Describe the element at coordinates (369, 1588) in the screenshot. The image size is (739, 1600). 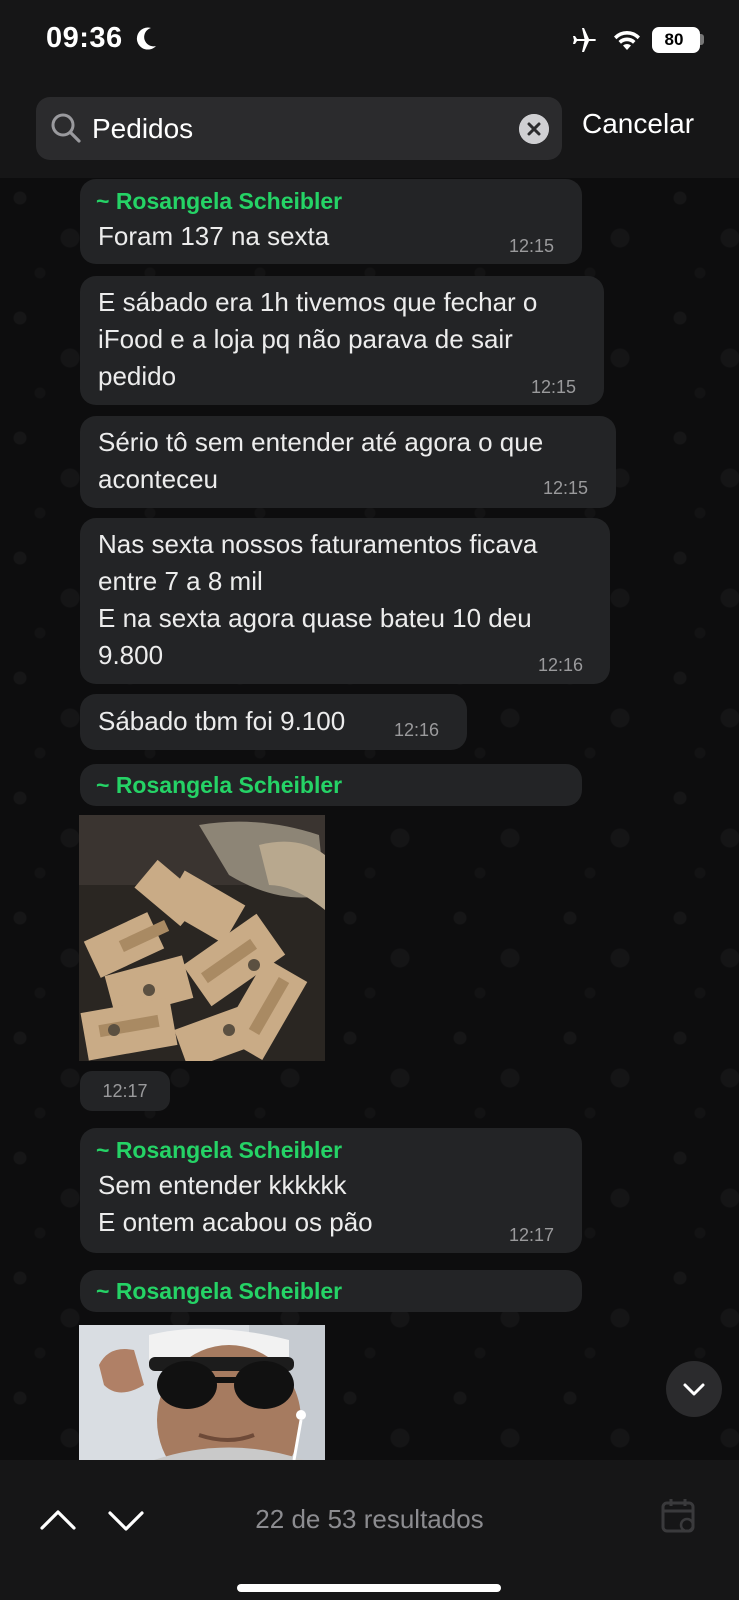
I see `home-indicator` at that location.